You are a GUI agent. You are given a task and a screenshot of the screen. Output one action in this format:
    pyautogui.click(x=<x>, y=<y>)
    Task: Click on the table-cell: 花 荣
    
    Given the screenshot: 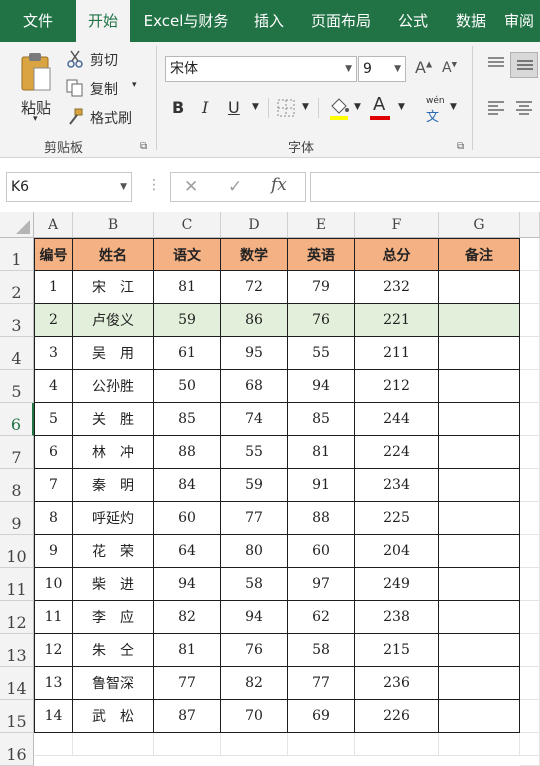 What is the action you would take?
    pyautogui.click(x=113, y=551)
    